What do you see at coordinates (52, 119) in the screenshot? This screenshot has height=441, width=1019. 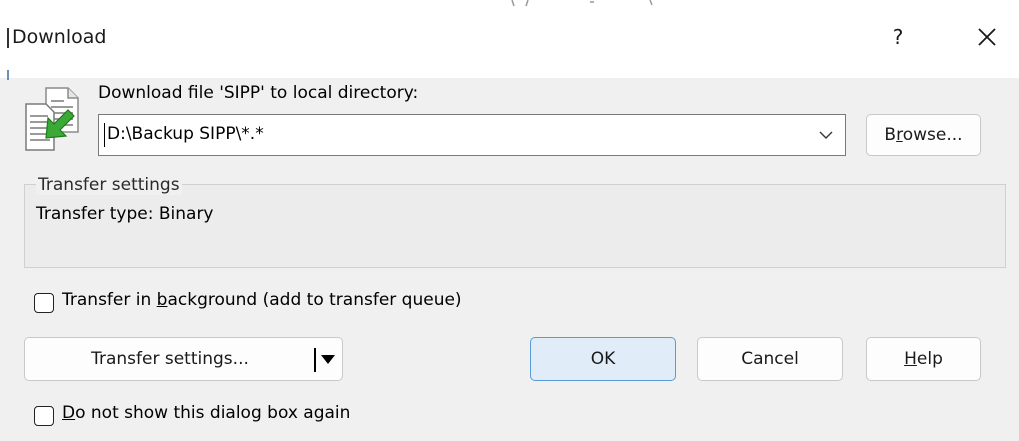 I see `file-download-icon` at bounding box center [52, 119].